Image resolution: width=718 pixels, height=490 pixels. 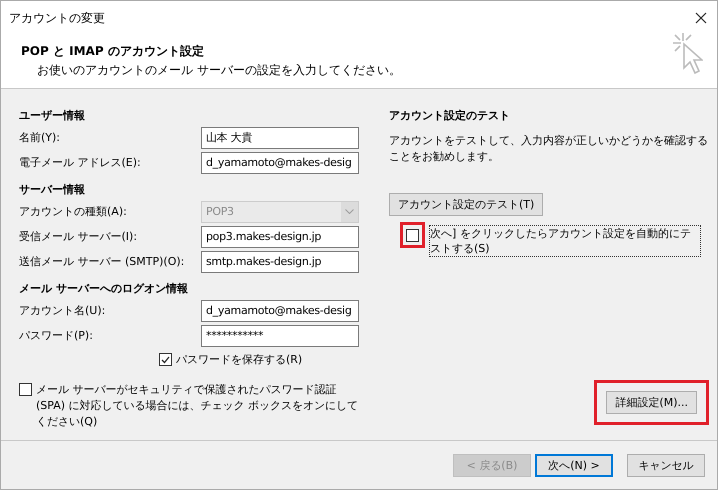 I want to click on section-heading: サーバー情報, so click(x=52, y=190).